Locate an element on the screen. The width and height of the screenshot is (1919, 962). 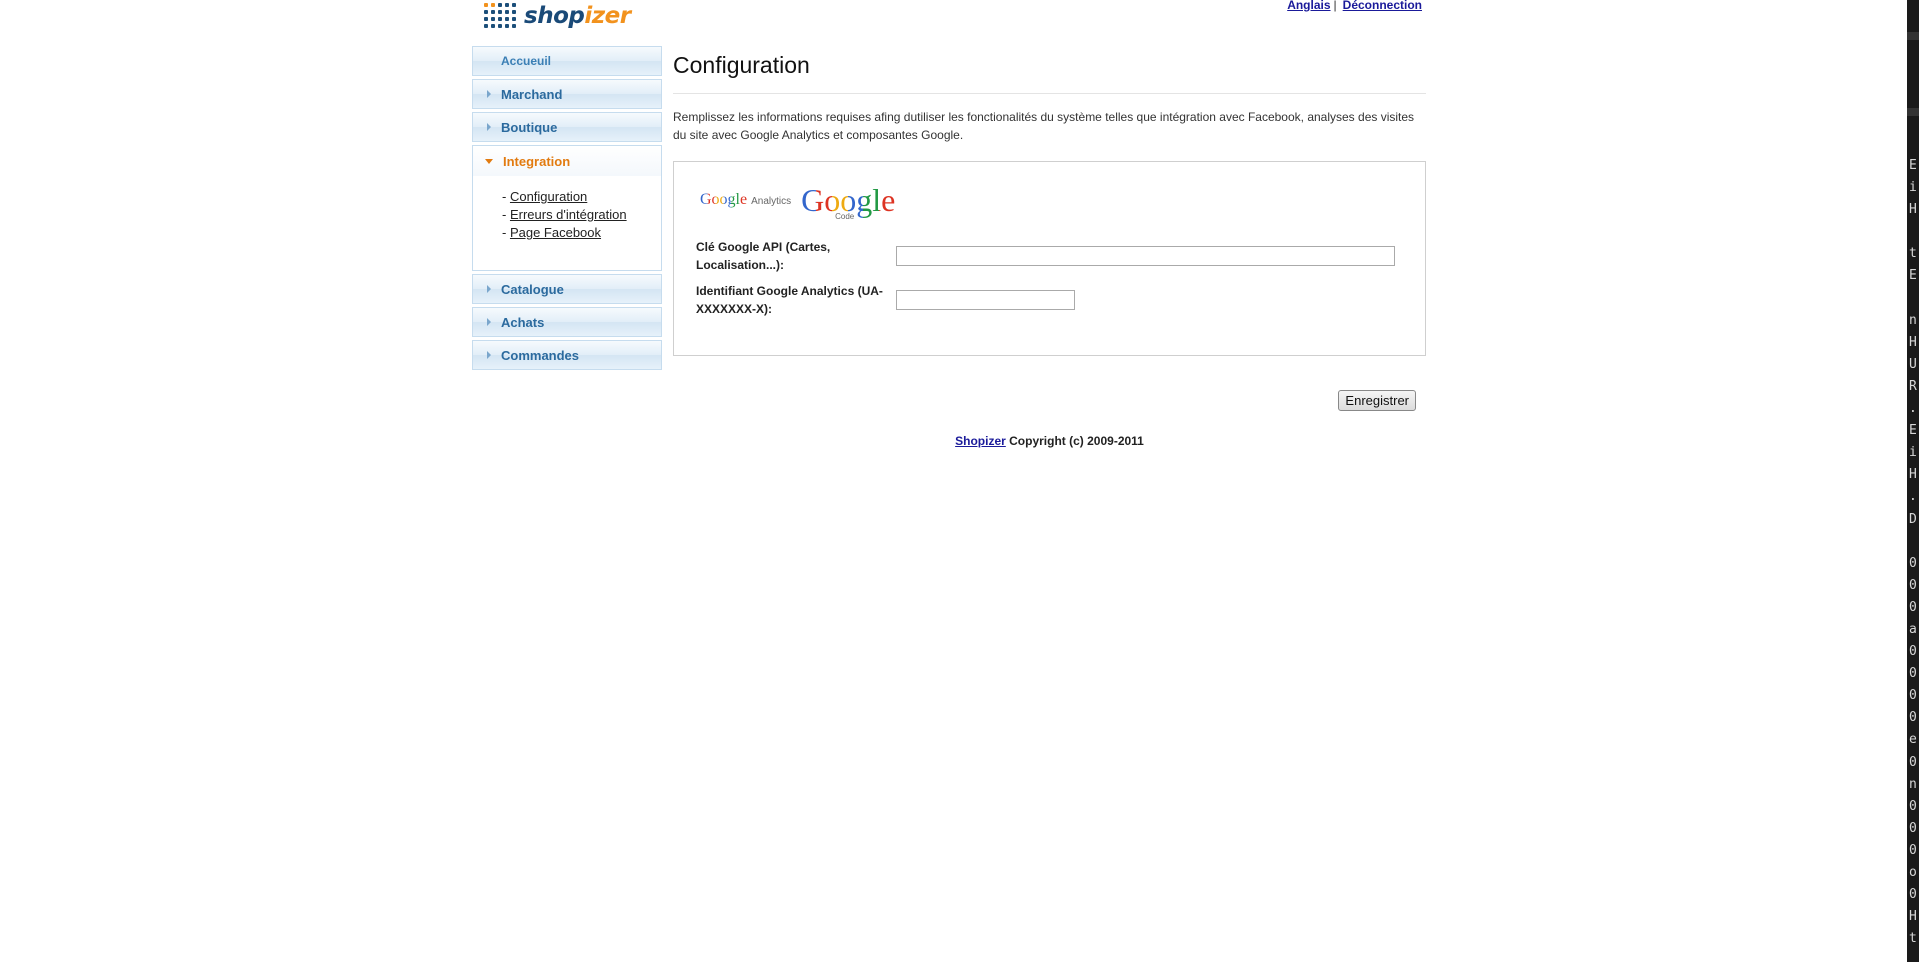
sidebar-item-orders: Commandes is located at coordinates (567, 355).